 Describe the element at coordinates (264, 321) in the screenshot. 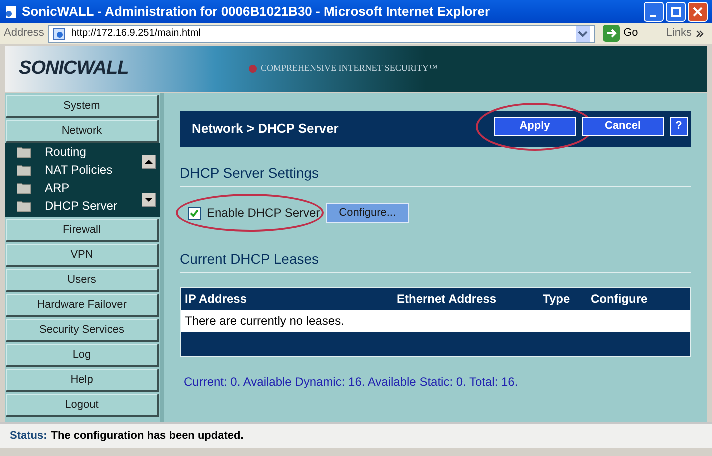

I see `empty-message: There are currently no leases.` at that location.